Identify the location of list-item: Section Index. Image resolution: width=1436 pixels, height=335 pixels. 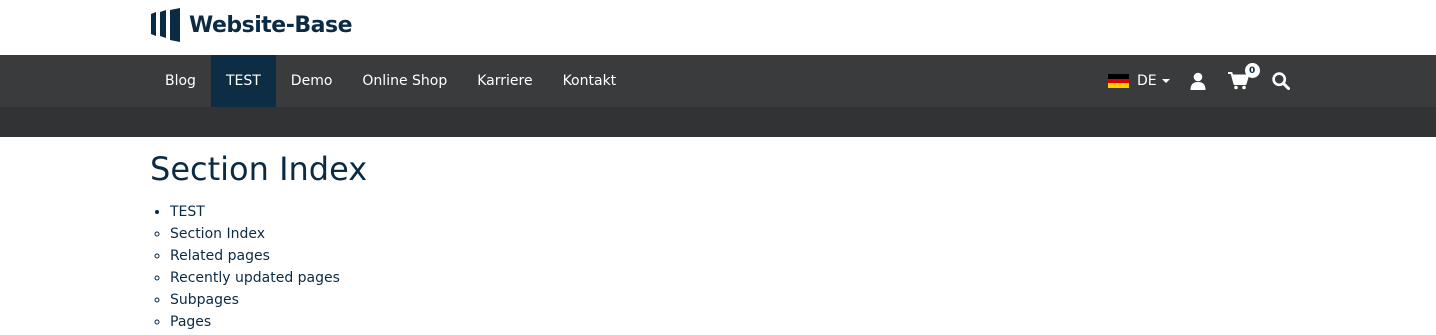
(803, 234).